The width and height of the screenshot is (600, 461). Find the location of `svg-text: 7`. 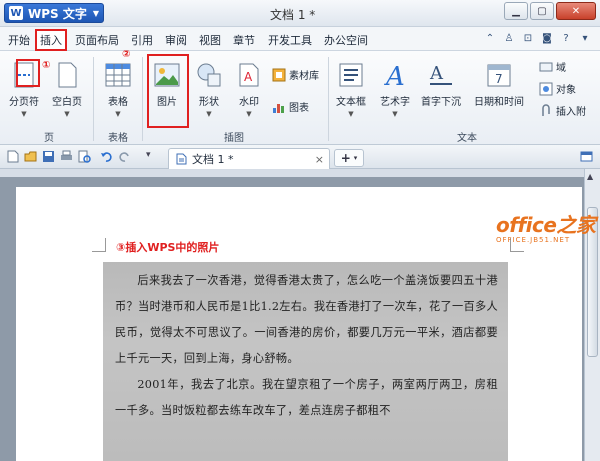

svg-text: 7 is located at coordinates (499, 79).